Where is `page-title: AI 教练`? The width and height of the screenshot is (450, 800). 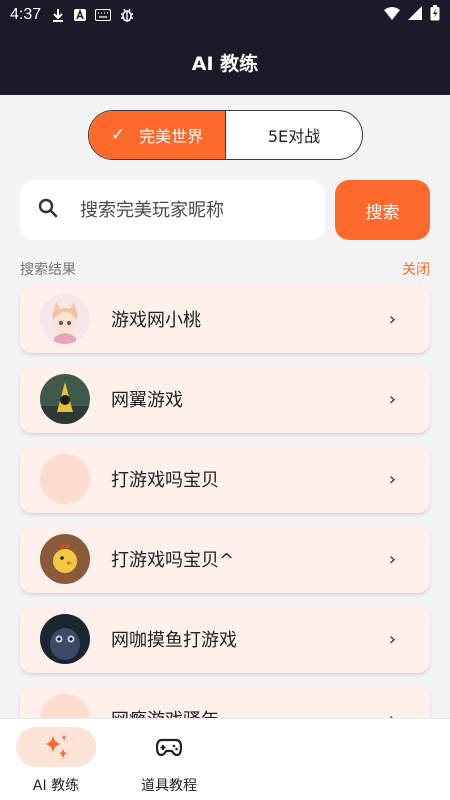
page-title: AI 教练 is located at coordinates (225, 64).